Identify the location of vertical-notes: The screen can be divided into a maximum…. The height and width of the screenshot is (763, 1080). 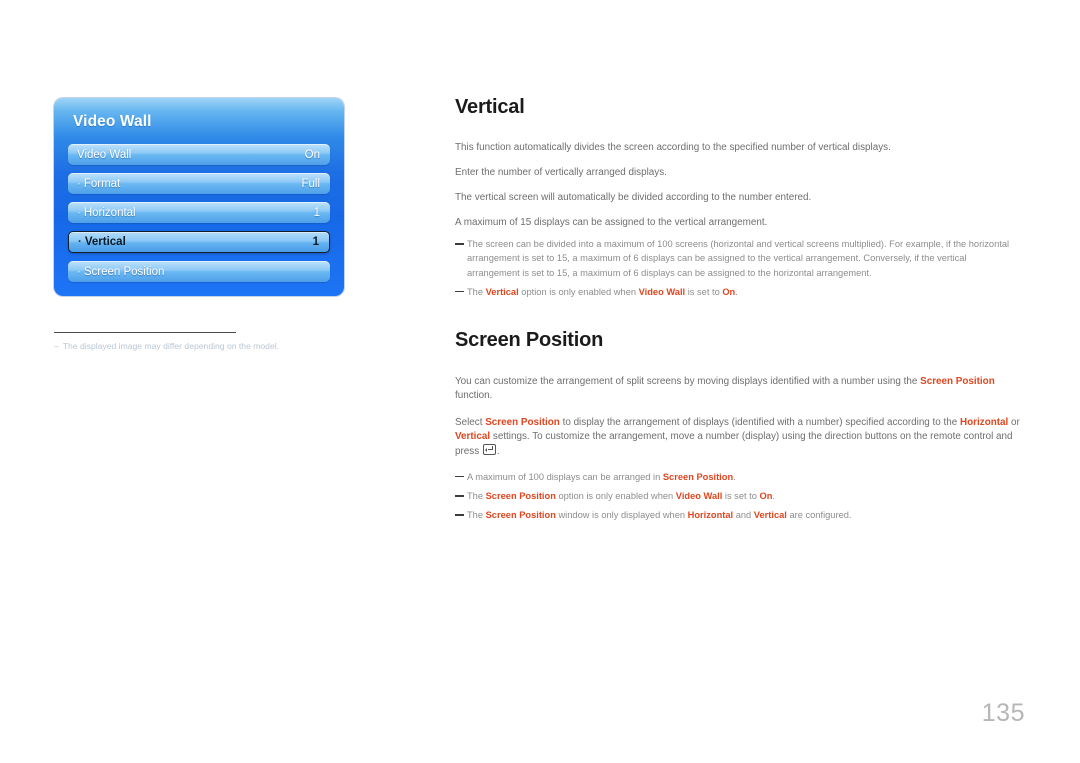
(737, 268).